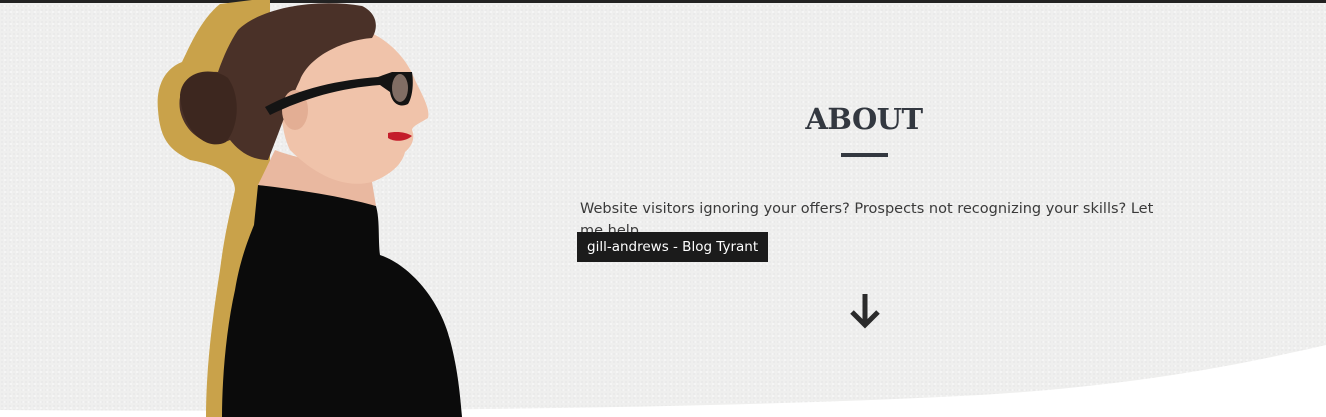  What do you see at coordinates (864, 119) in the screenshot?
I see `section-title: ABOUT` at bounding box center [864, 119].